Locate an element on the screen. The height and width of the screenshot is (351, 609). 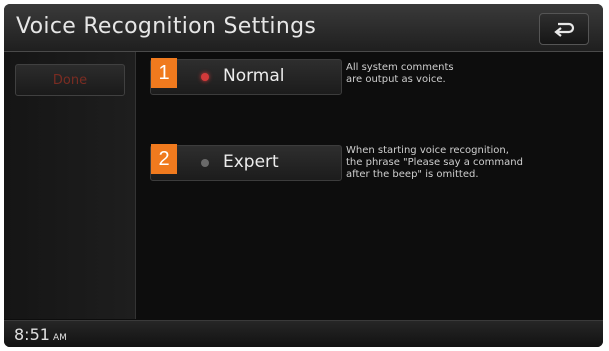
description-line: after the beep" is omitted. is located at coordinates (412, 174).